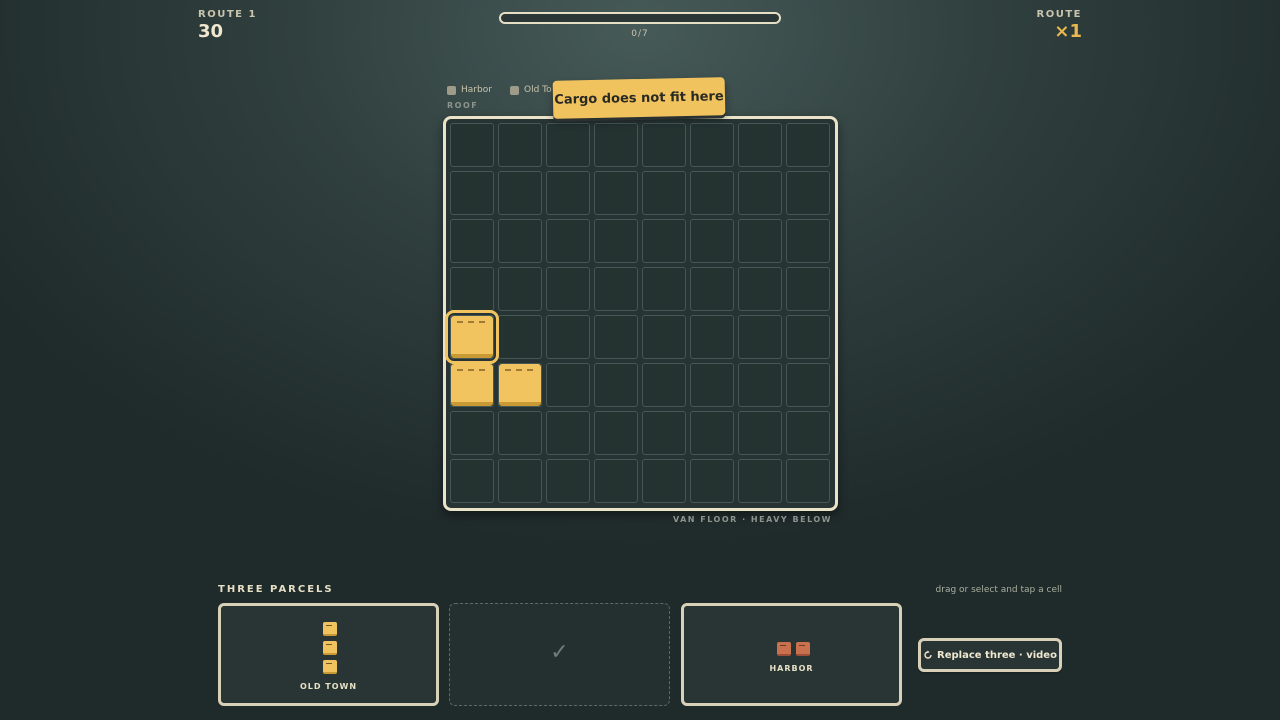 The image size is (1280, 720). Describe the element at coordinates (1068, 31) in the screenshot. I see `multiplier-value: ×1` at that location.